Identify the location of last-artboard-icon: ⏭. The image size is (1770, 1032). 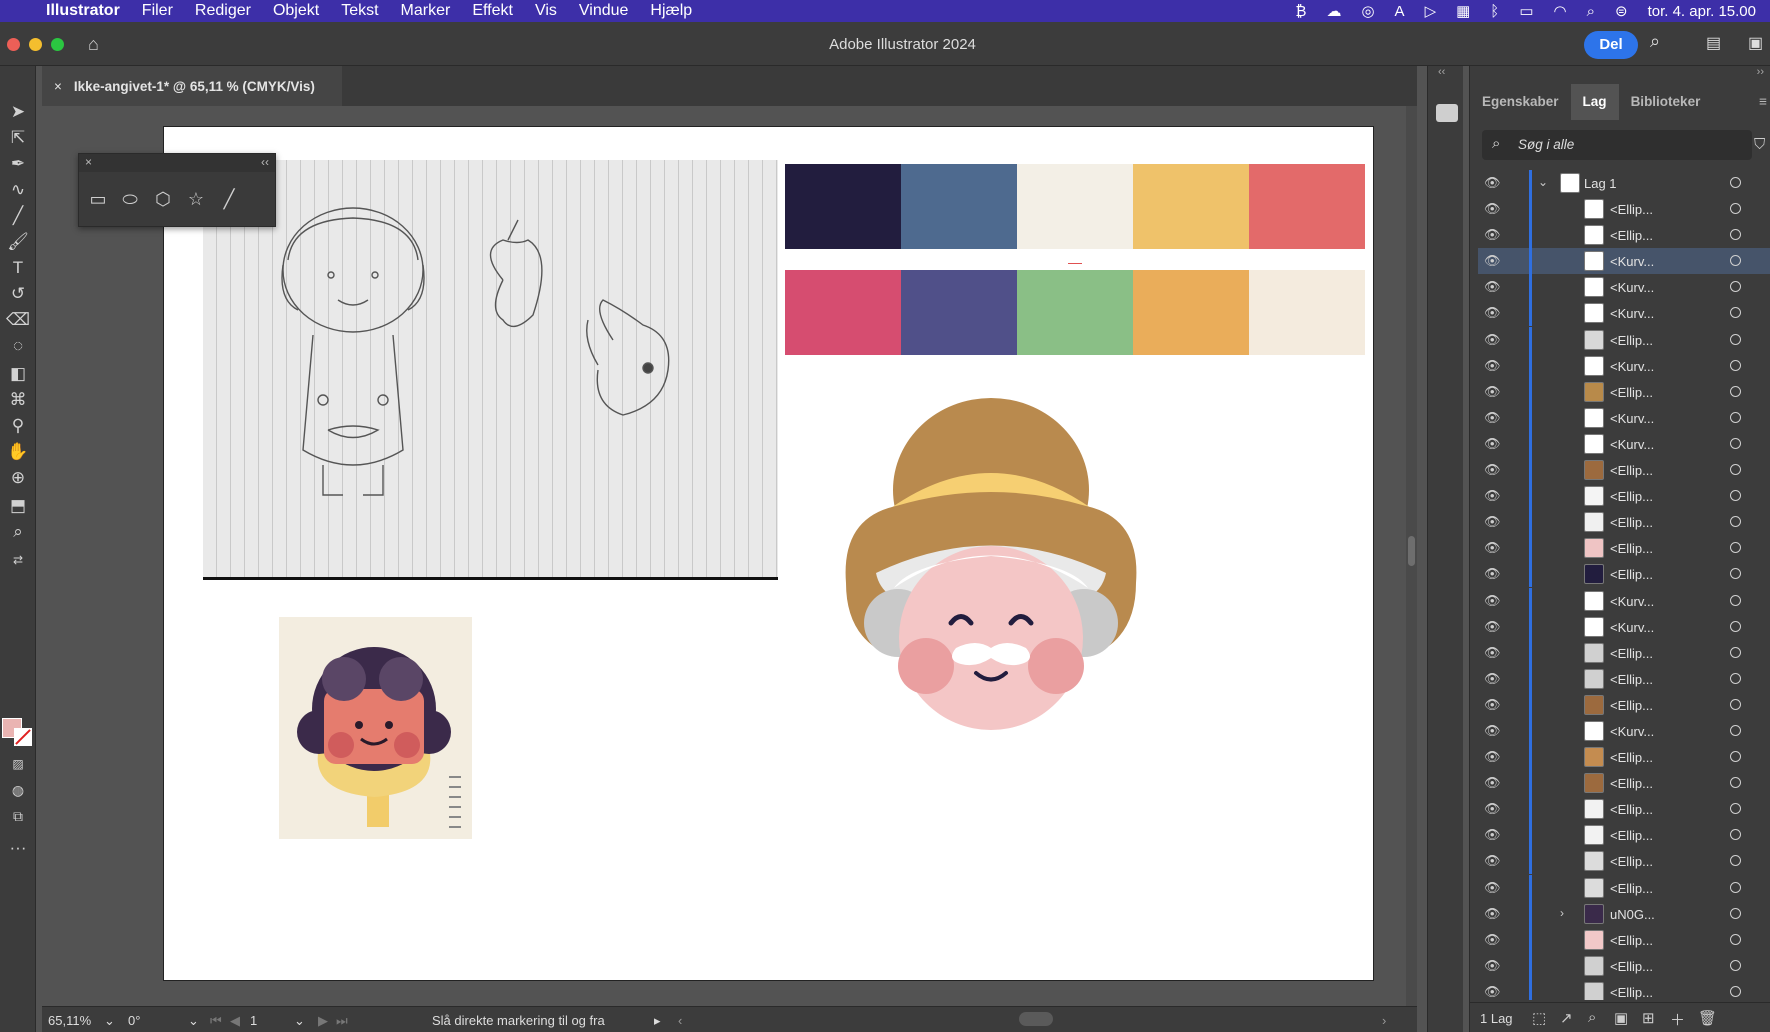
(342, 1021).